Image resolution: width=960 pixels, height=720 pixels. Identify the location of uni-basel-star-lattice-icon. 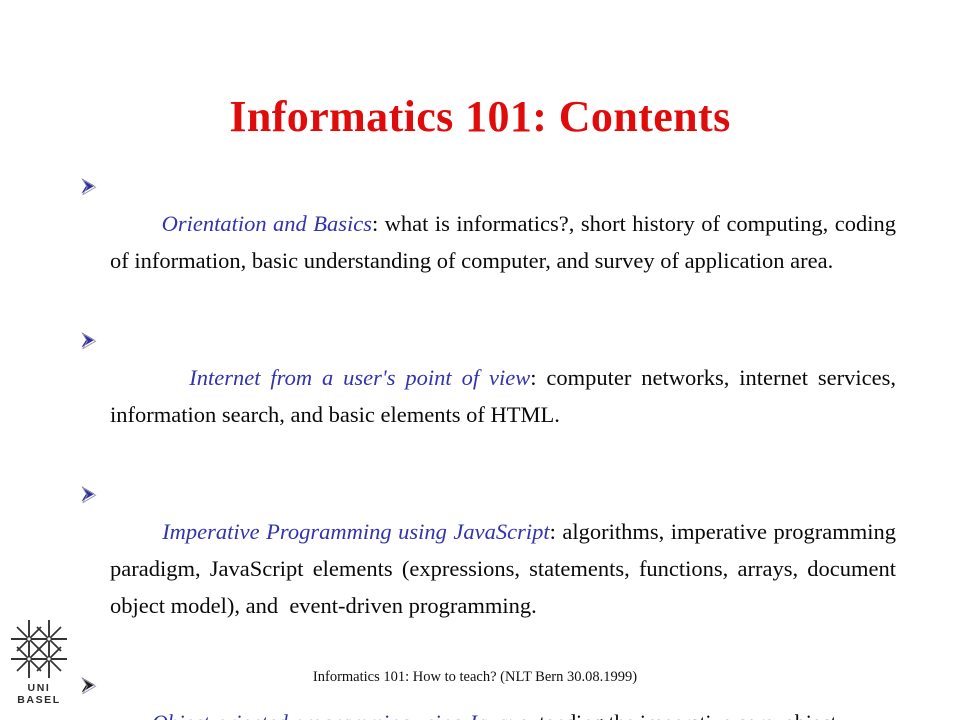
(39, 649).